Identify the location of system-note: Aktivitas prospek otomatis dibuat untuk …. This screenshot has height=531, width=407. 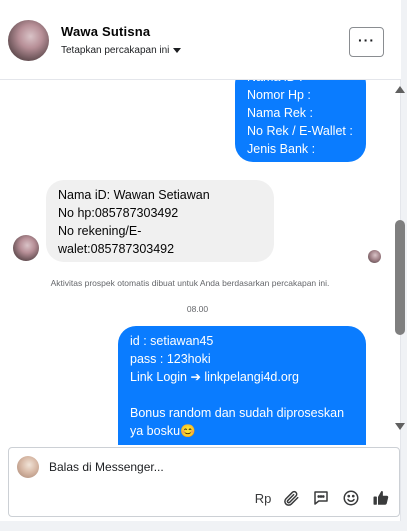
(190, 283).